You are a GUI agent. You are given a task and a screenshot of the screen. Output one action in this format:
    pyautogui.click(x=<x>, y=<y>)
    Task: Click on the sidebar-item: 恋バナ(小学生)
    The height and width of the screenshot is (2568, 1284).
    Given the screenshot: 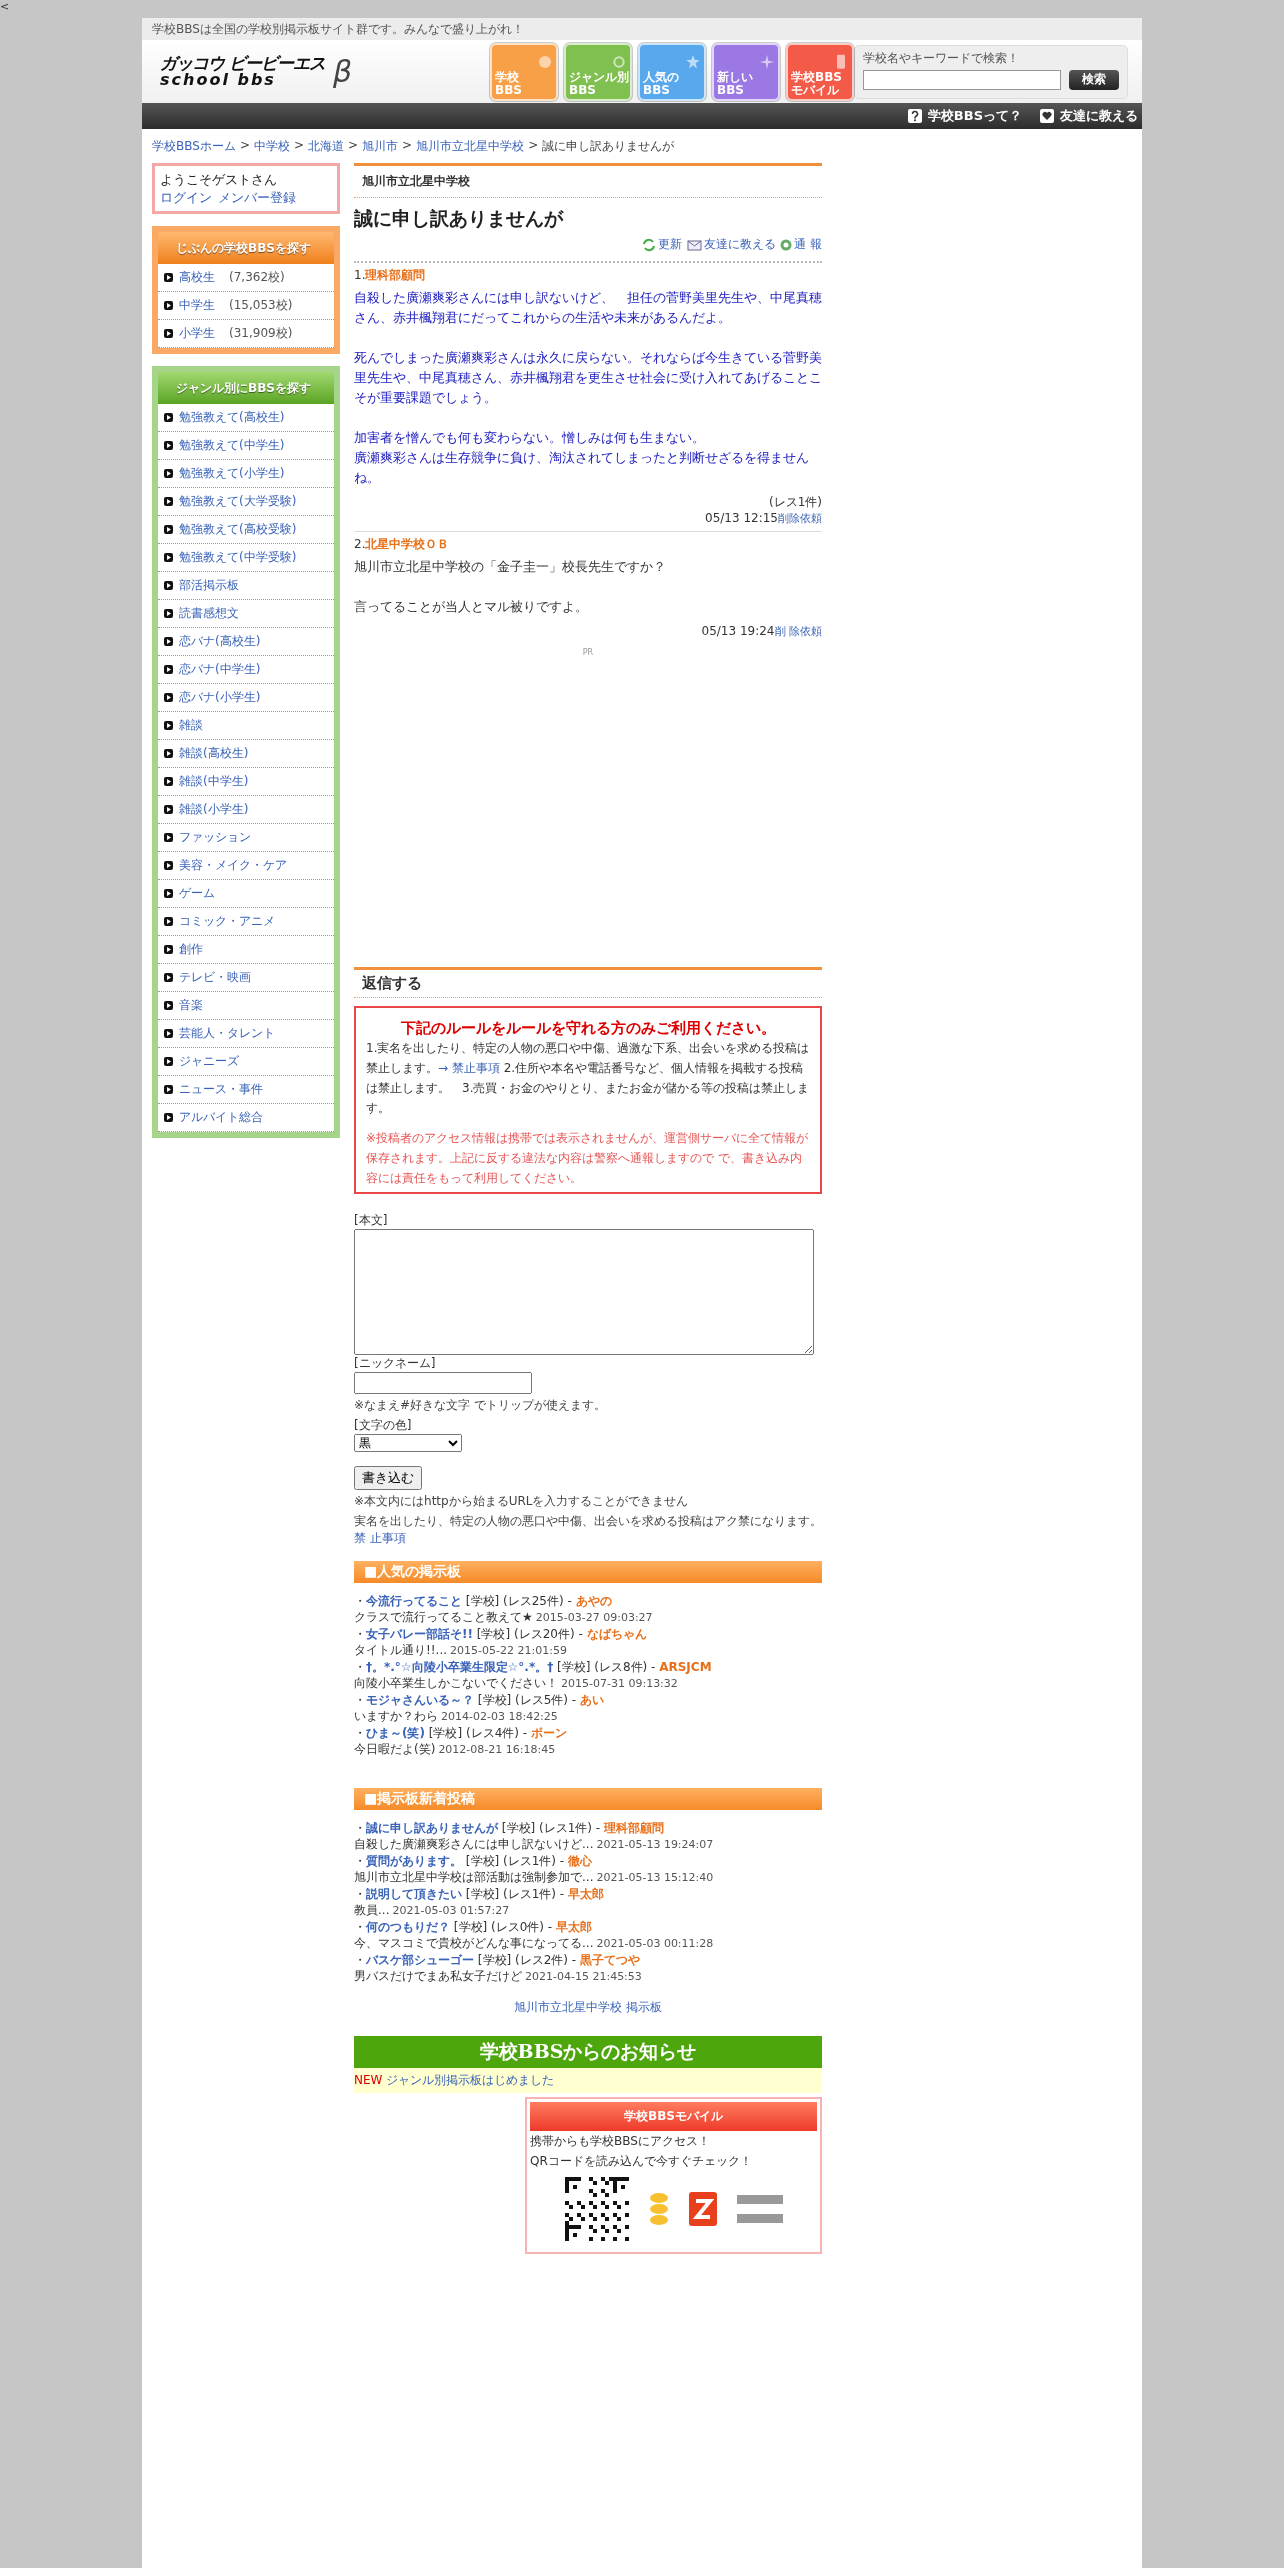 What is the action you would take?
    pyautogui.click(x=246, y=698)
    